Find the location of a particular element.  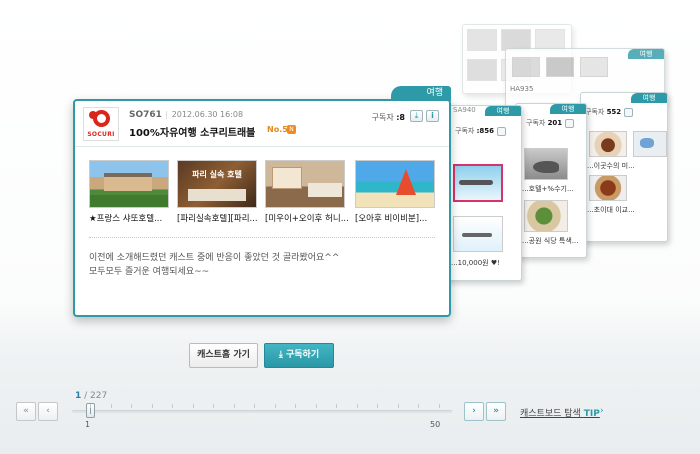

subscriber-count: 구독자 :856 is located at coordinates (481, 131).